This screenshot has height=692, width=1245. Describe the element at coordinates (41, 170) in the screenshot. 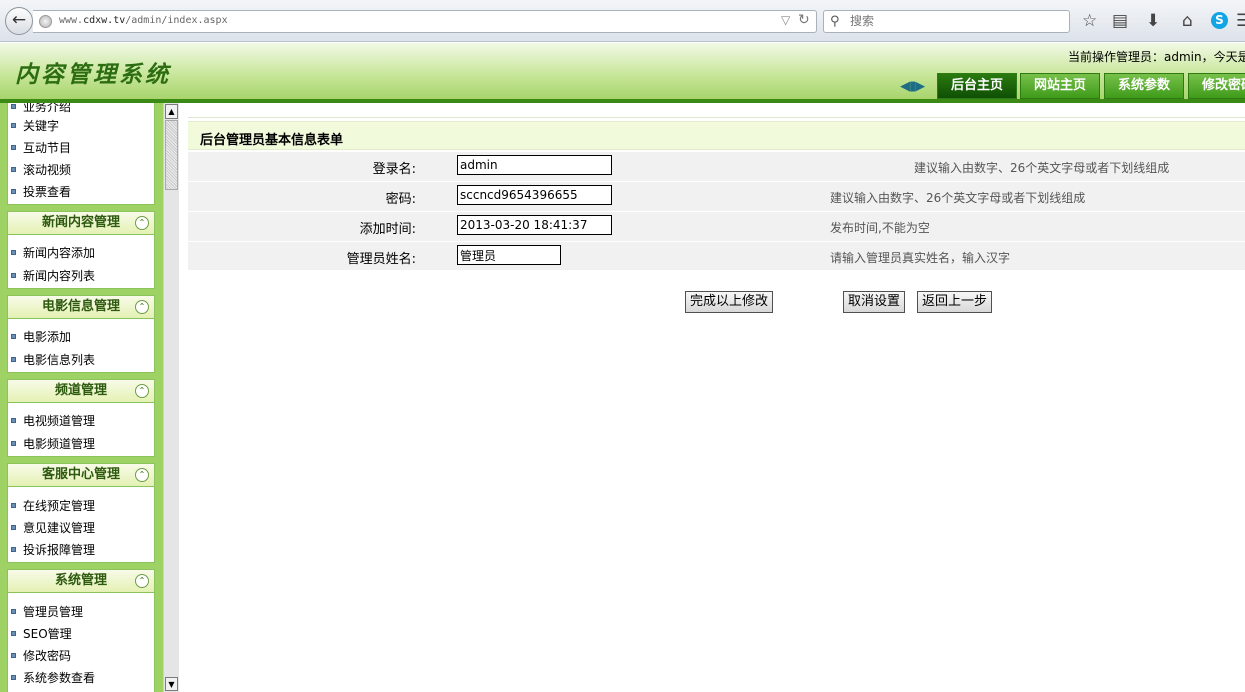

I see `sidebar-item: 滚动视频` at that location.